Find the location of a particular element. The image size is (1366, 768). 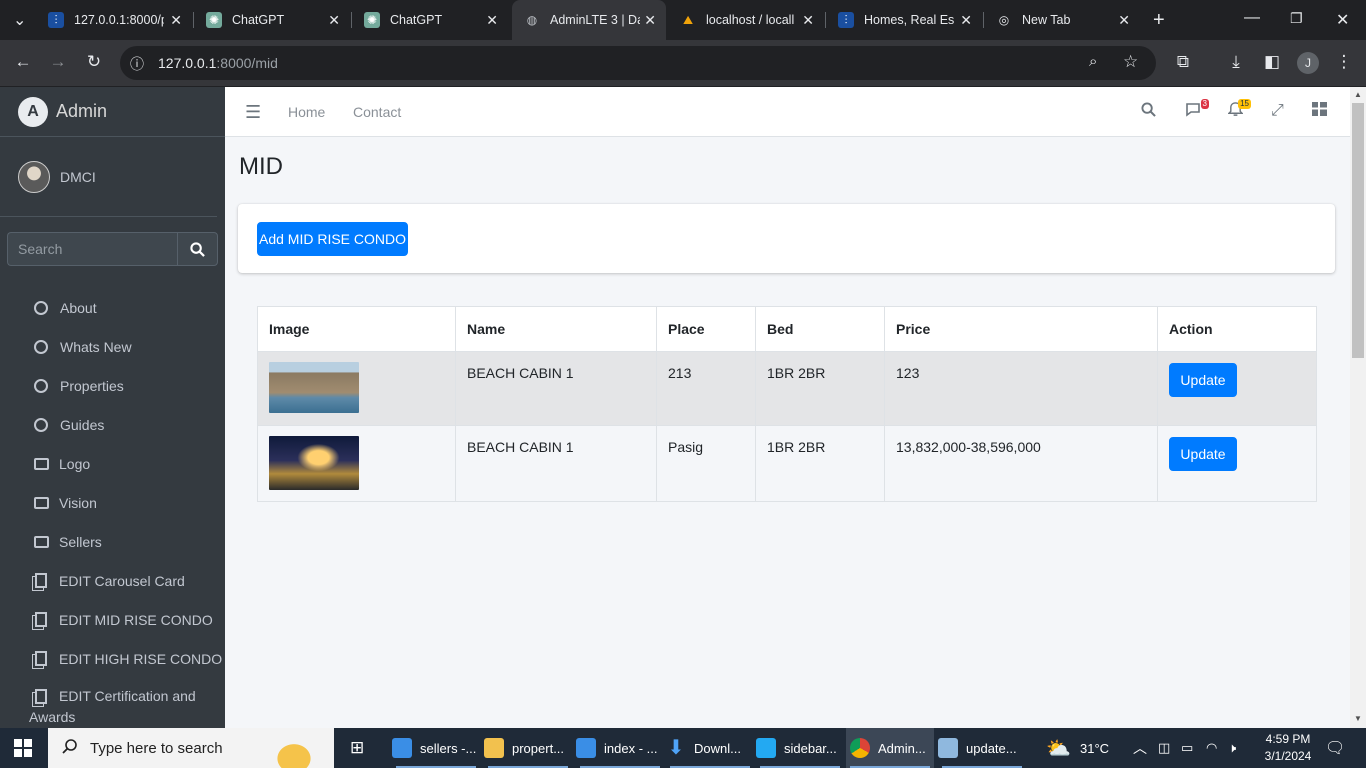

taskbar-search-box: Type here to search is located at coordinates (191, 748).